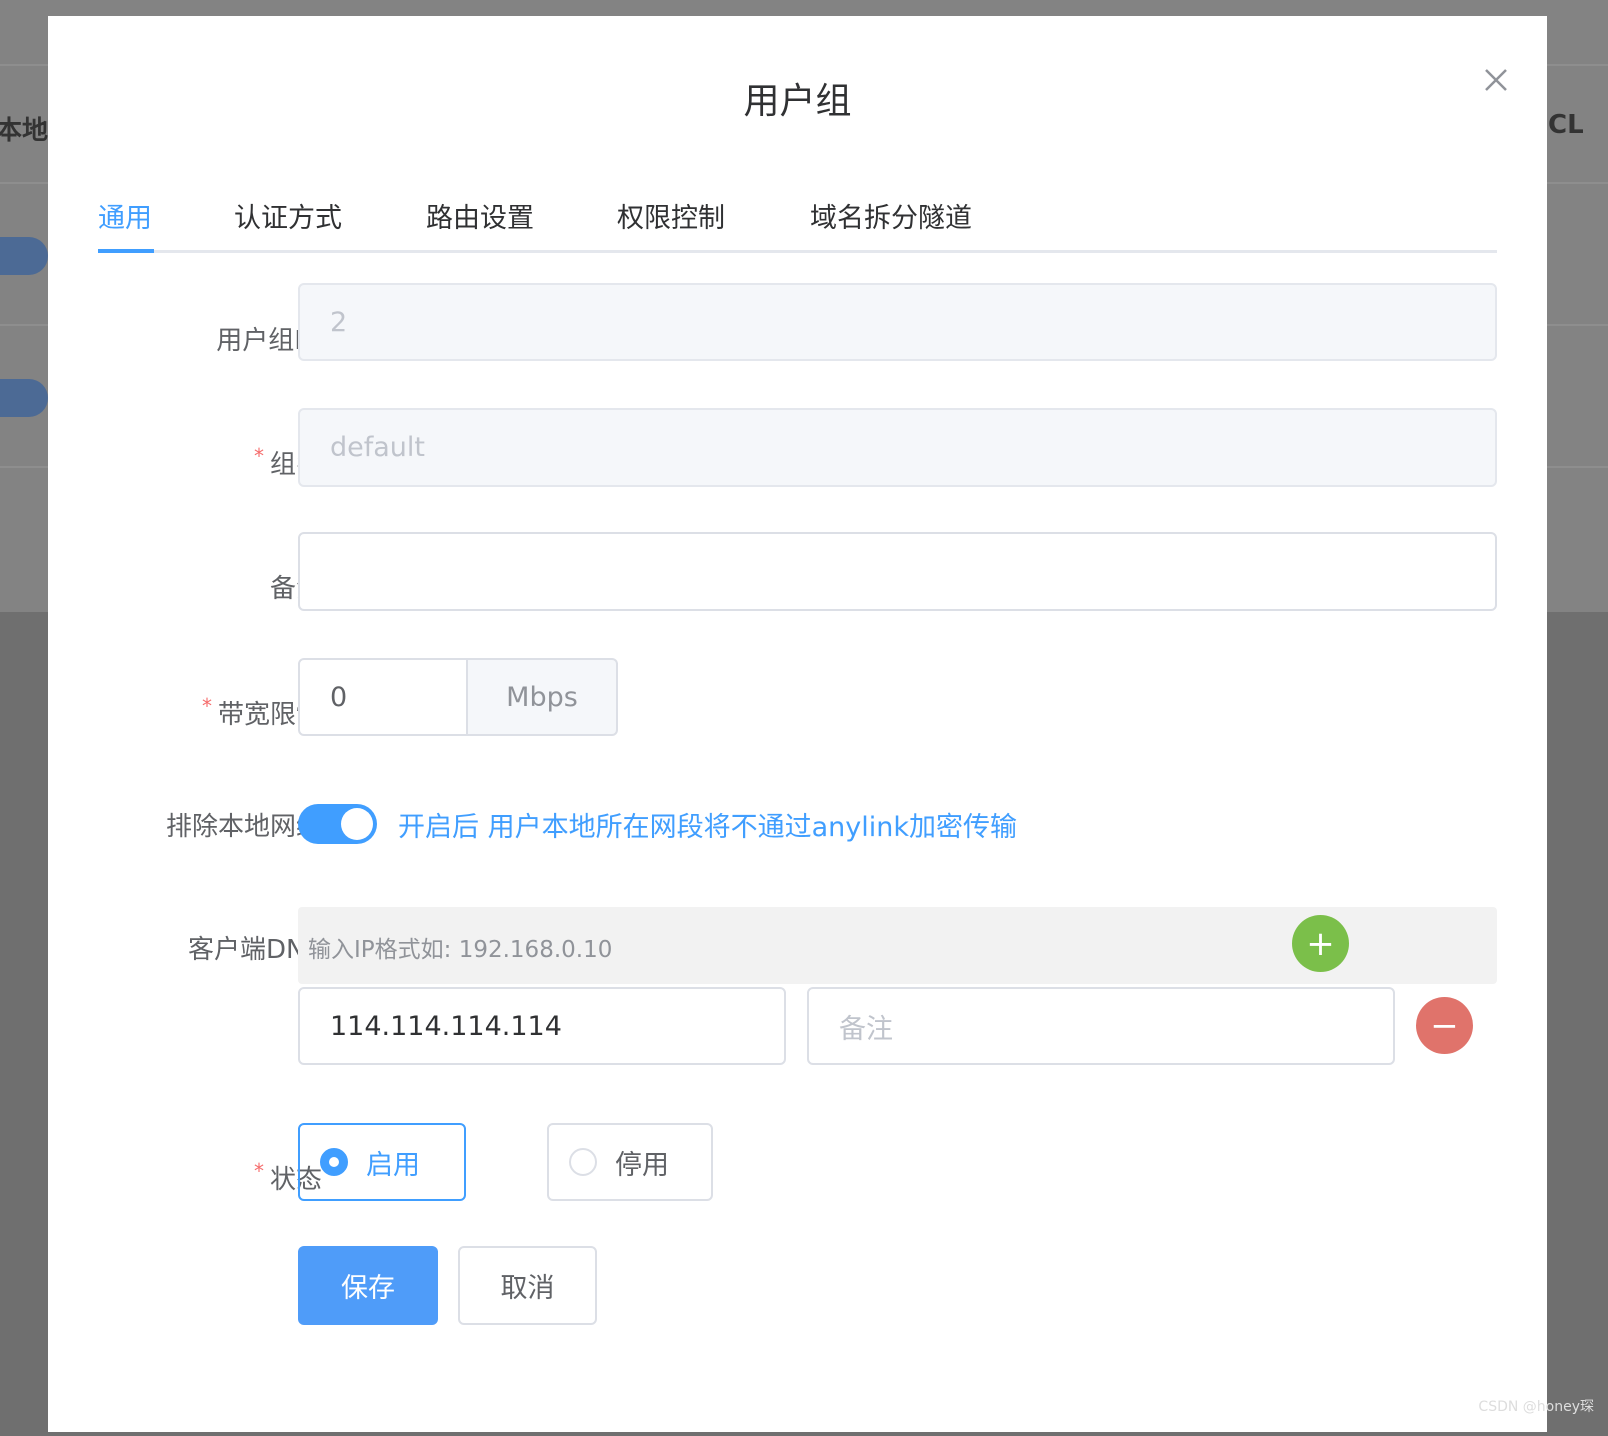 The width and height of the screenshot is (1608, 1436). Describe the element at coordinates (446, 1026) in the screenshot. I see `dns-ip-value: 114.114.114.114` at that location.